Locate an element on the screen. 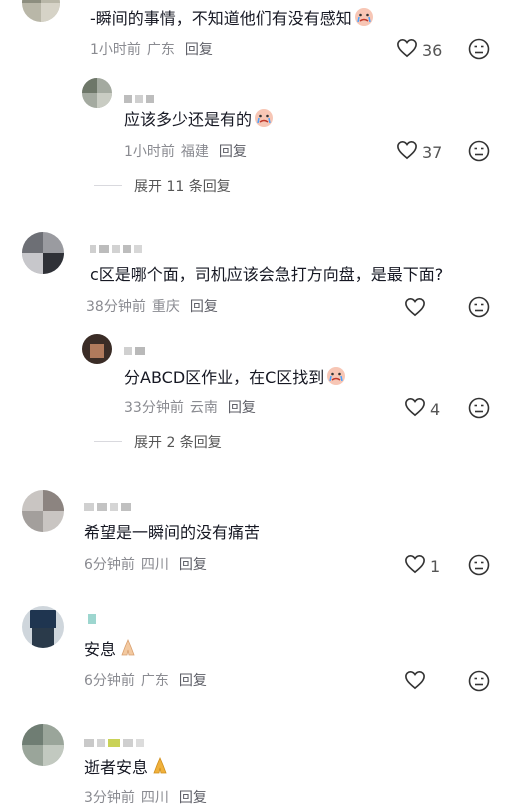 Image resolution: width=509 pixels, height=807 pixels. like-count: 36 is located at coordinates (432, 50).